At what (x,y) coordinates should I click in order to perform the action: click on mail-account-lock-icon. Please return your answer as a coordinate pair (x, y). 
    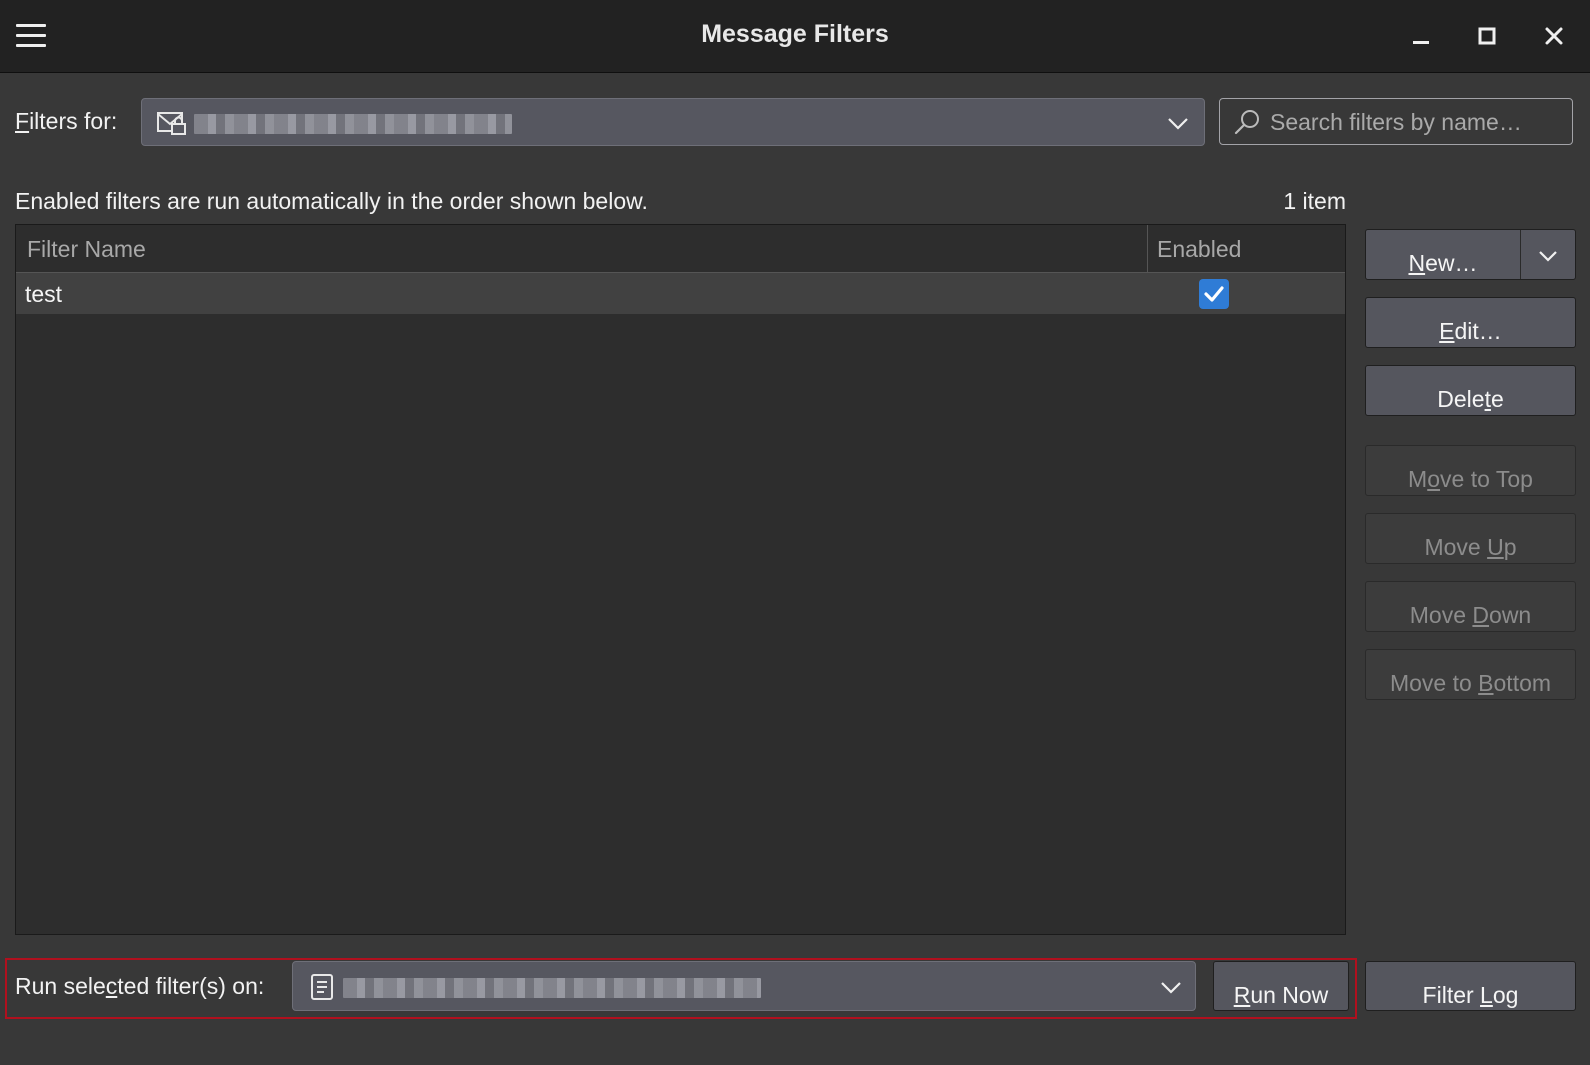
    Looking at the image, I should click on (172, 125).